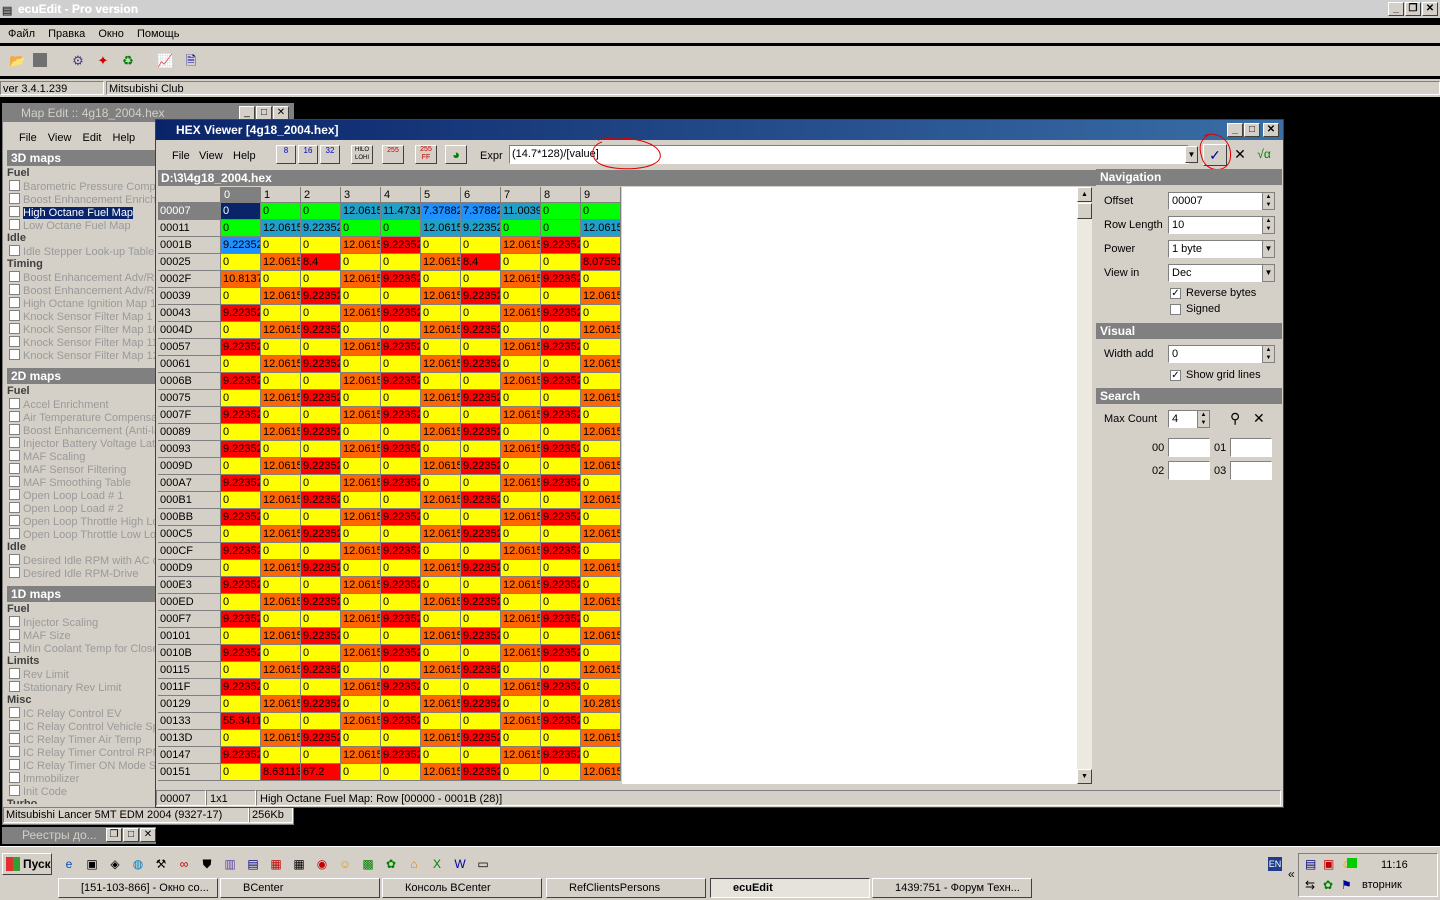 This screenshot has width=1440, height=900. Describe the element at coordinates (1215, 249) in the screenshot. I see `power-select: 1 byte` at that location.